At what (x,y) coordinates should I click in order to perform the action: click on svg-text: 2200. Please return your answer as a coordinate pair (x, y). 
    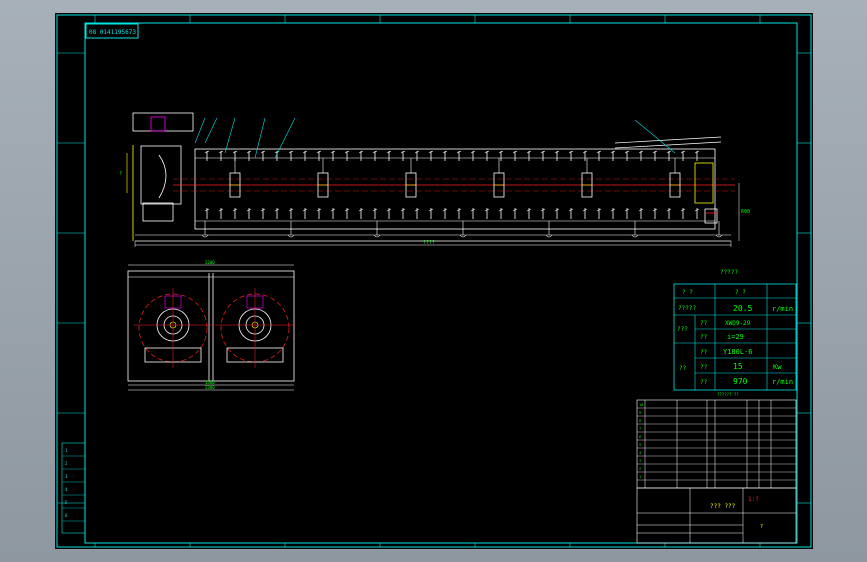
    Looking at the image, I should click on (210, 262).